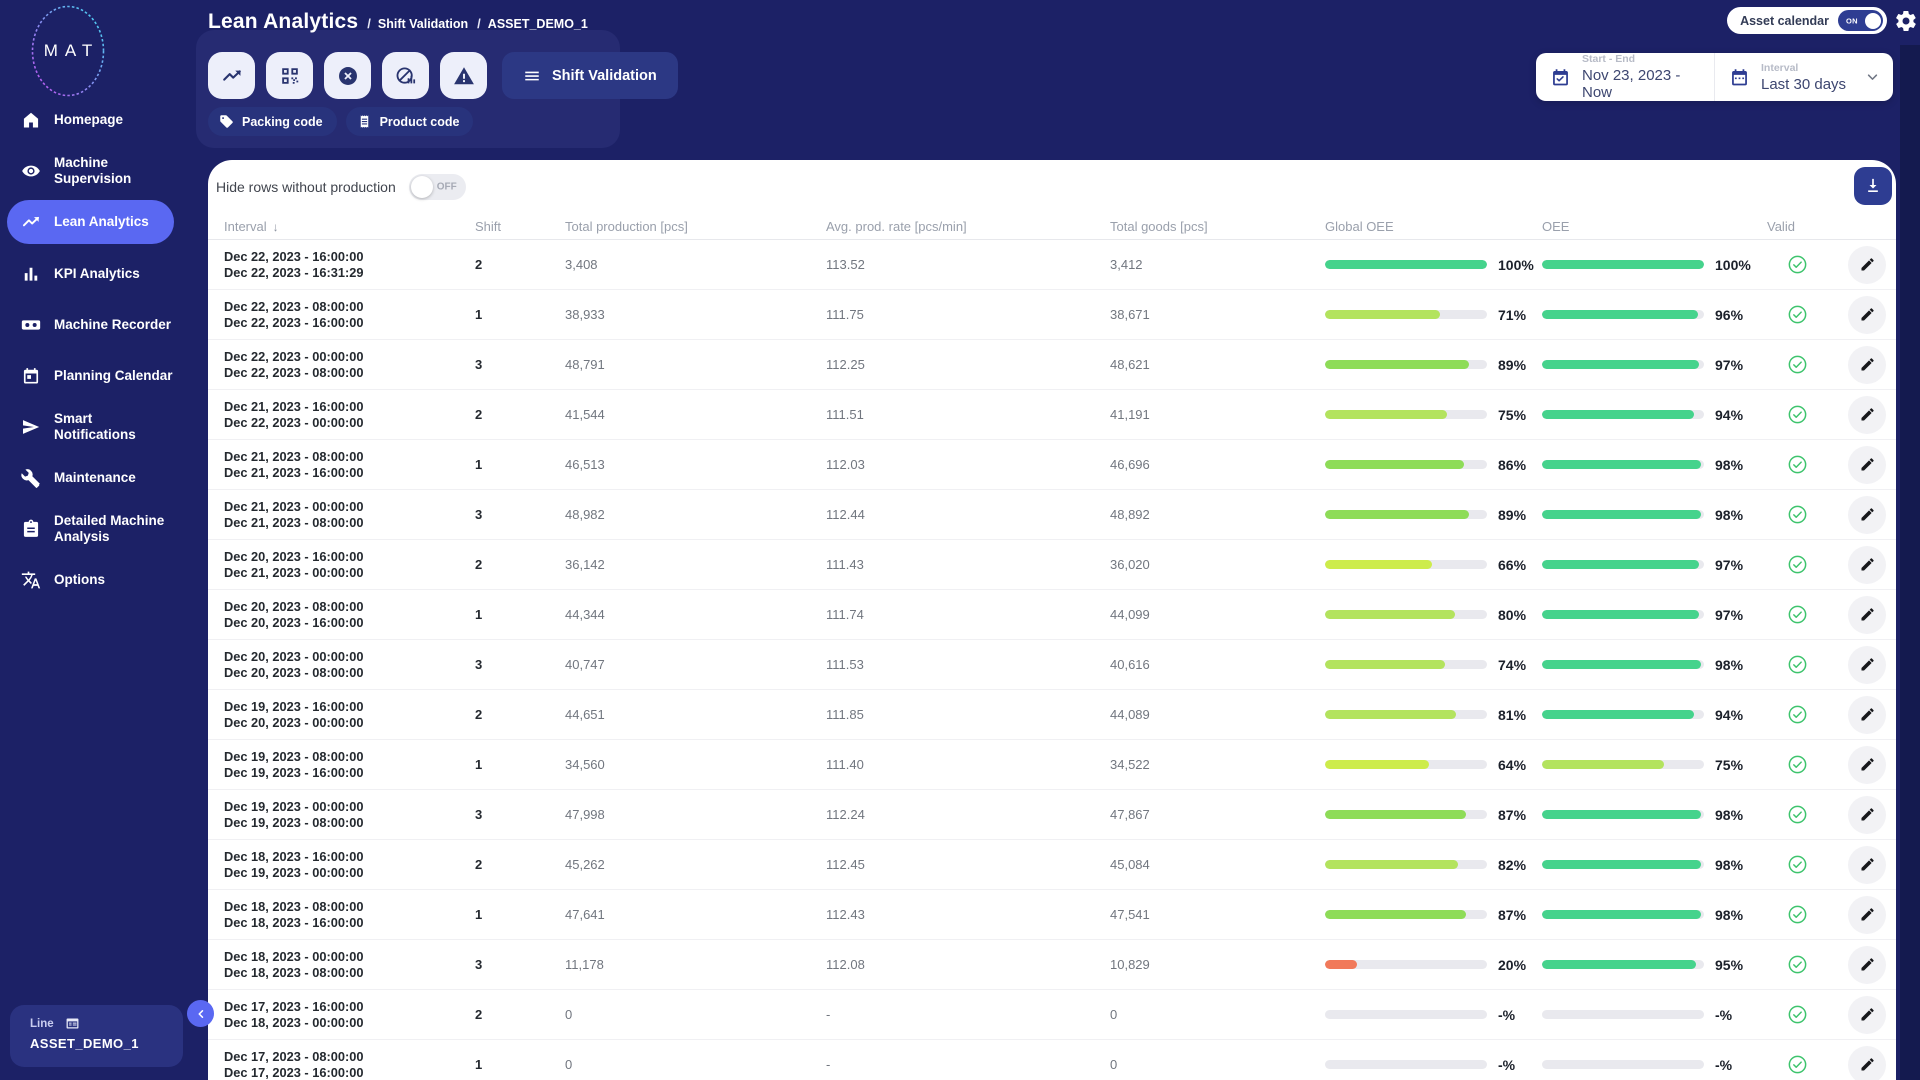  Describe the element at coordinates (90, 426) in the screenshot. I see `sidebar-item-smart-notifications: Smart Notifications` at that location.